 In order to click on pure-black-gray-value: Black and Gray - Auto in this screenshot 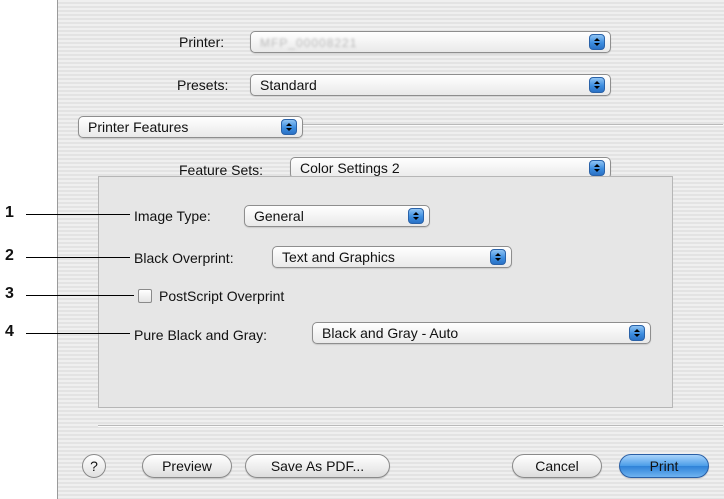, I will do `click(390, 333)`.